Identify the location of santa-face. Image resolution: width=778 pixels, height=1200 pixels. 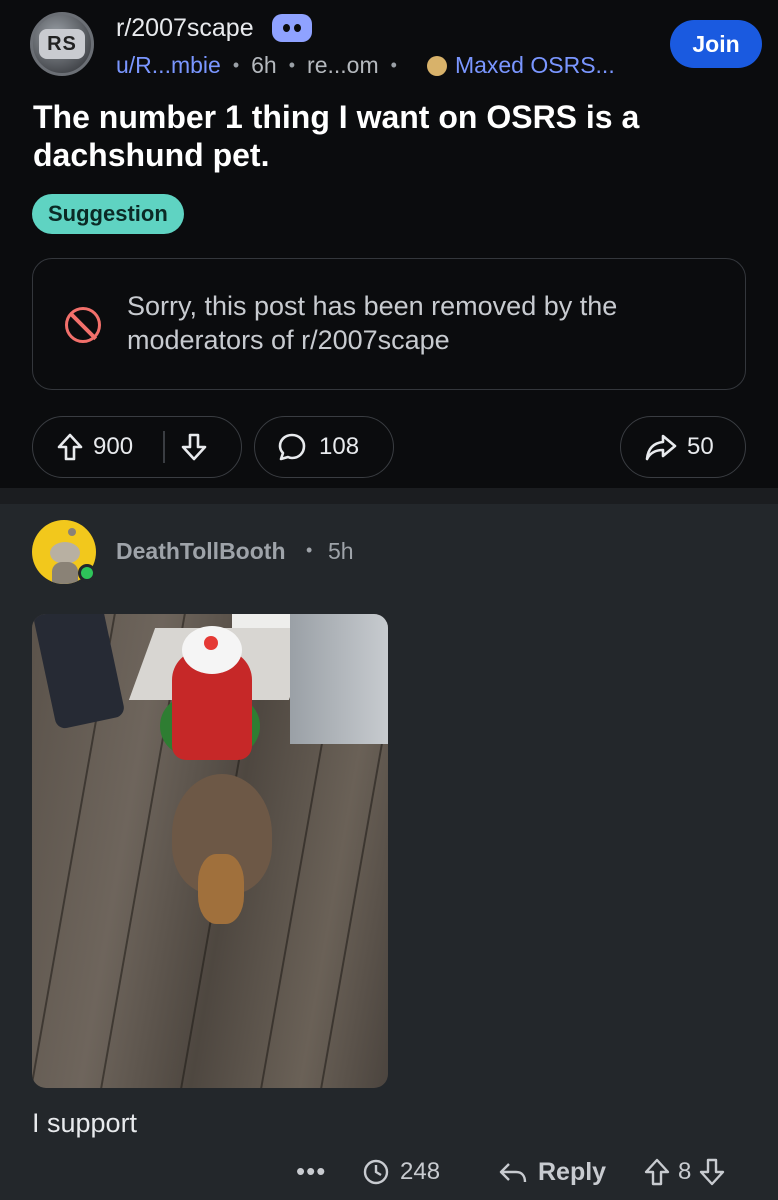
(212, 650).